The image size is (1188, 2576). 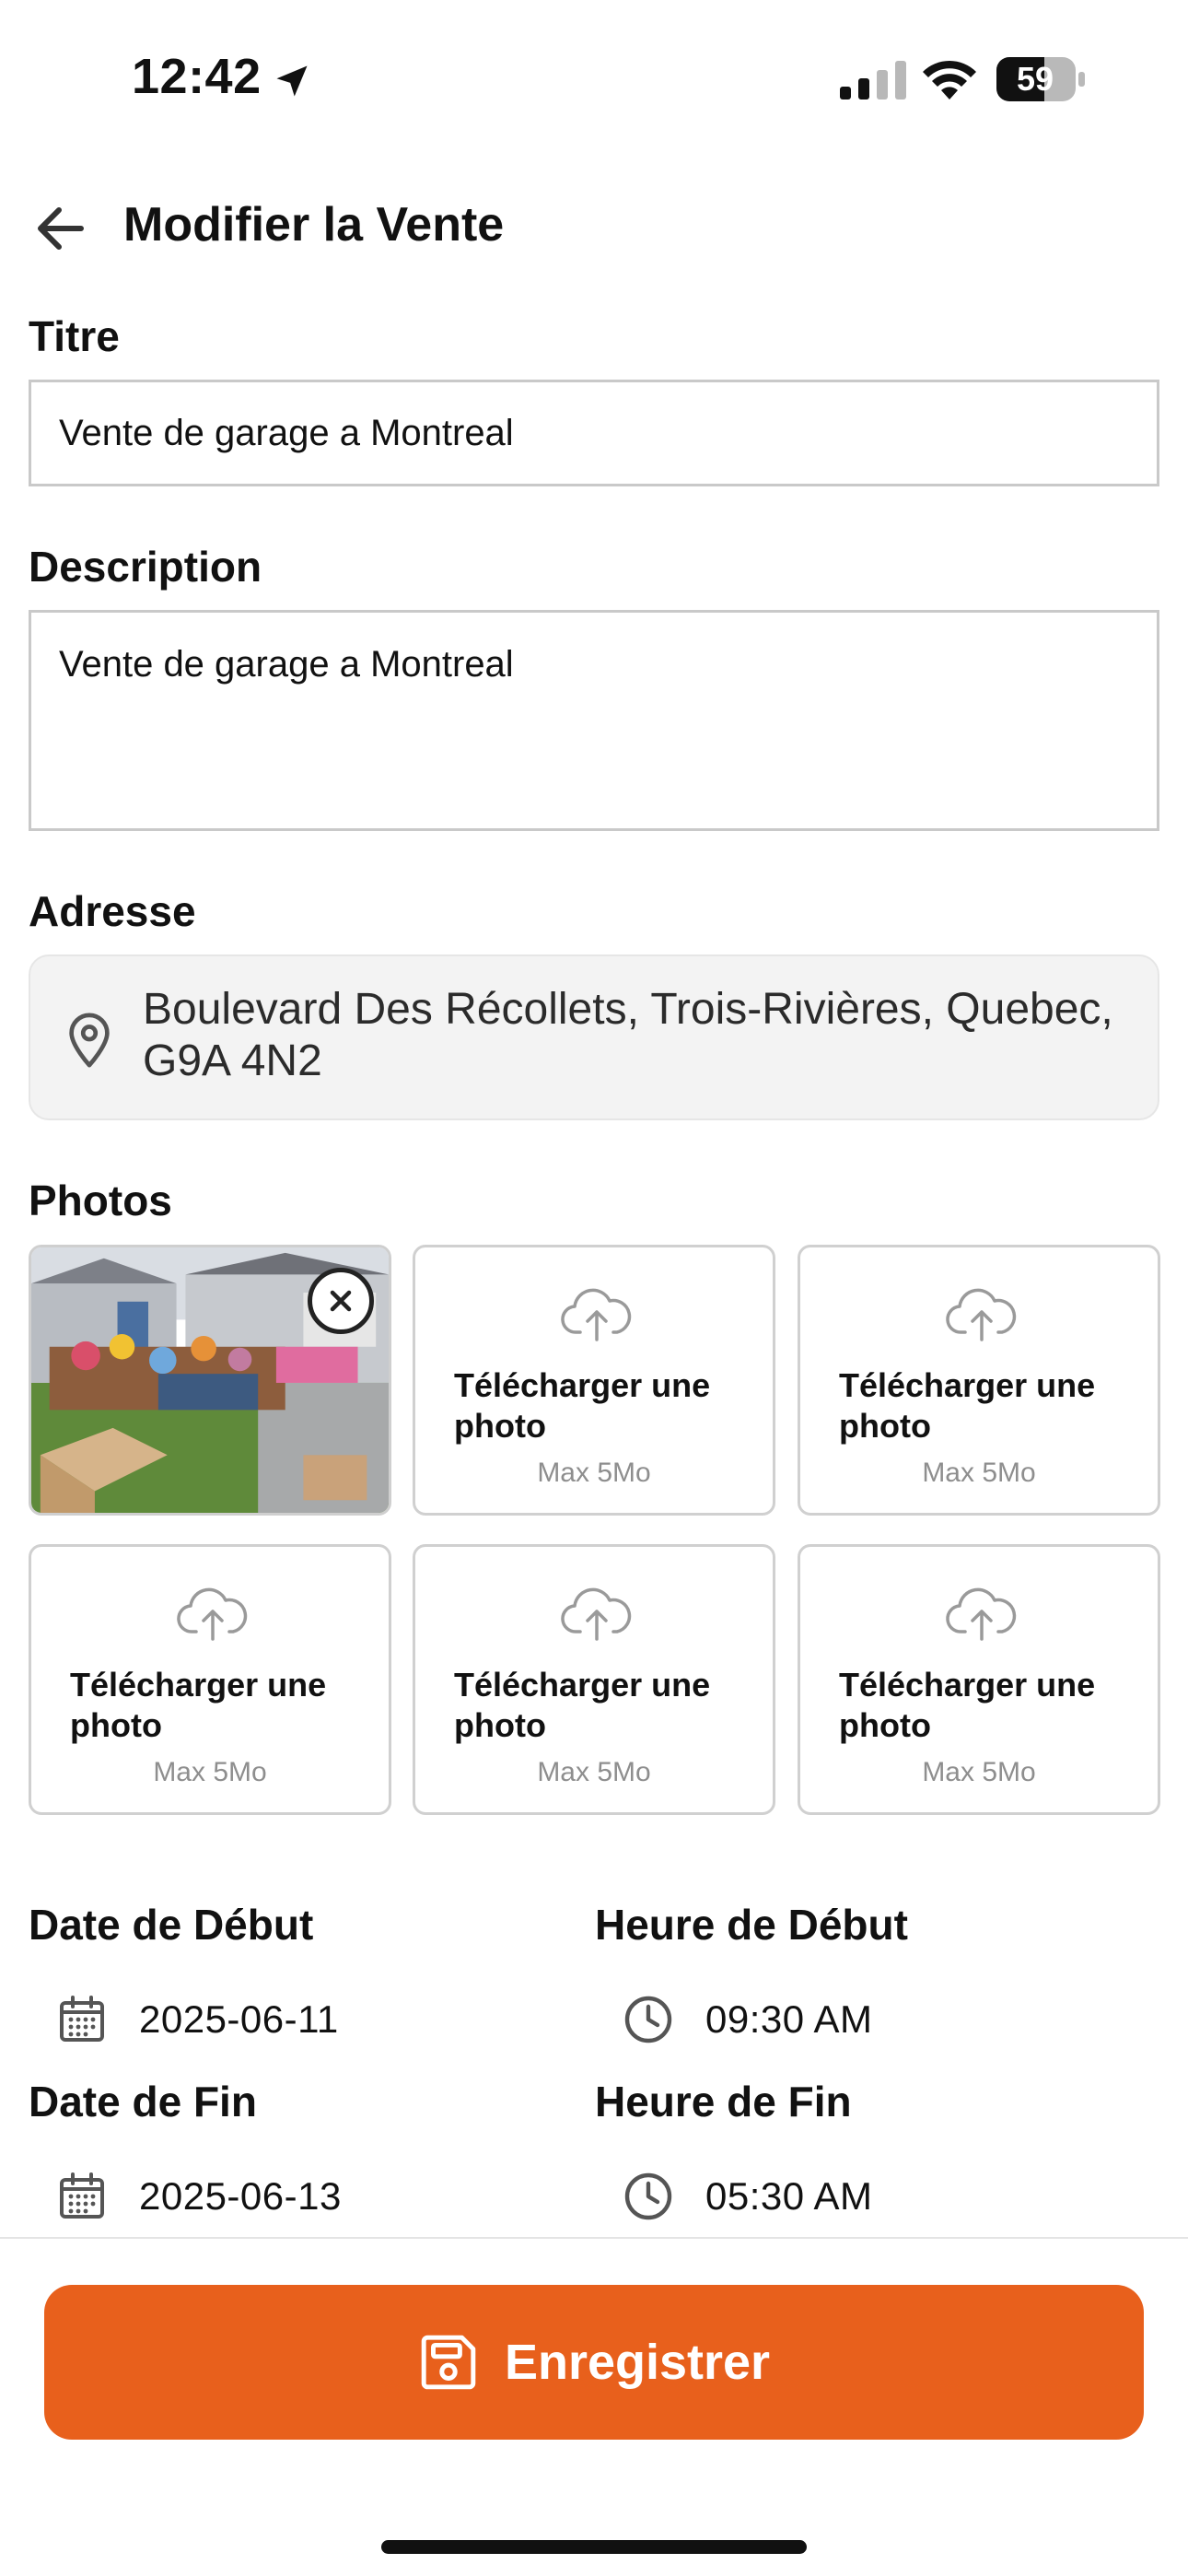 What do you see at coordinates (239, 2019) in the screenshot?
I see `start-date-value: 2025-06-11` at bounding box center [239, 2019].